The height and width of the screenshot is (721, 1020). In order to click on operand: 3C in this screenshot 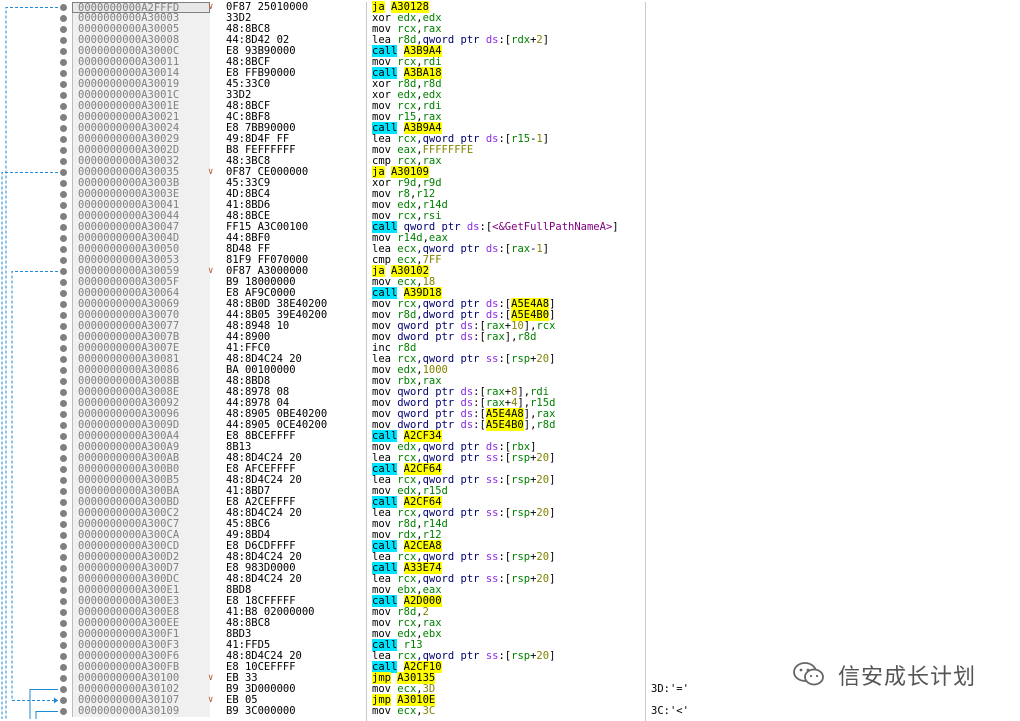, I will do `click(429, 711)`.